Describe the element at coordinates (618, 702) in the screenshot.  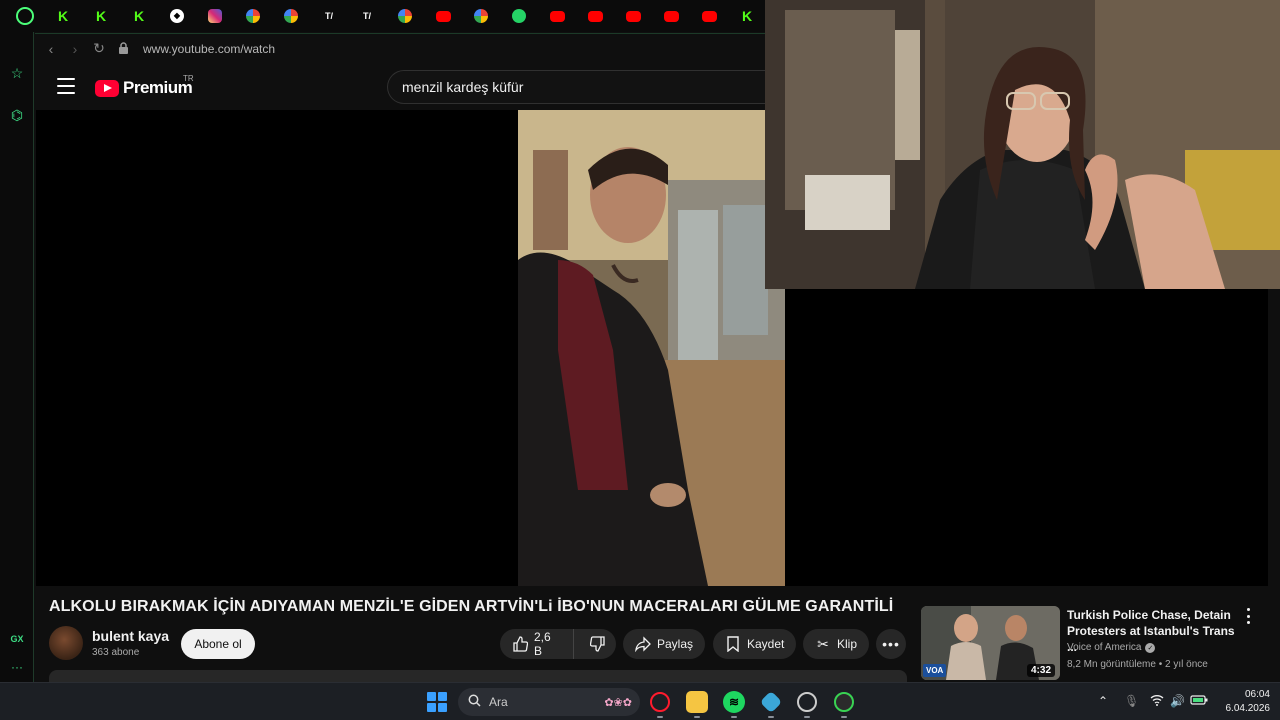
I see `flowers-icon: ✿❀✿` at that location.